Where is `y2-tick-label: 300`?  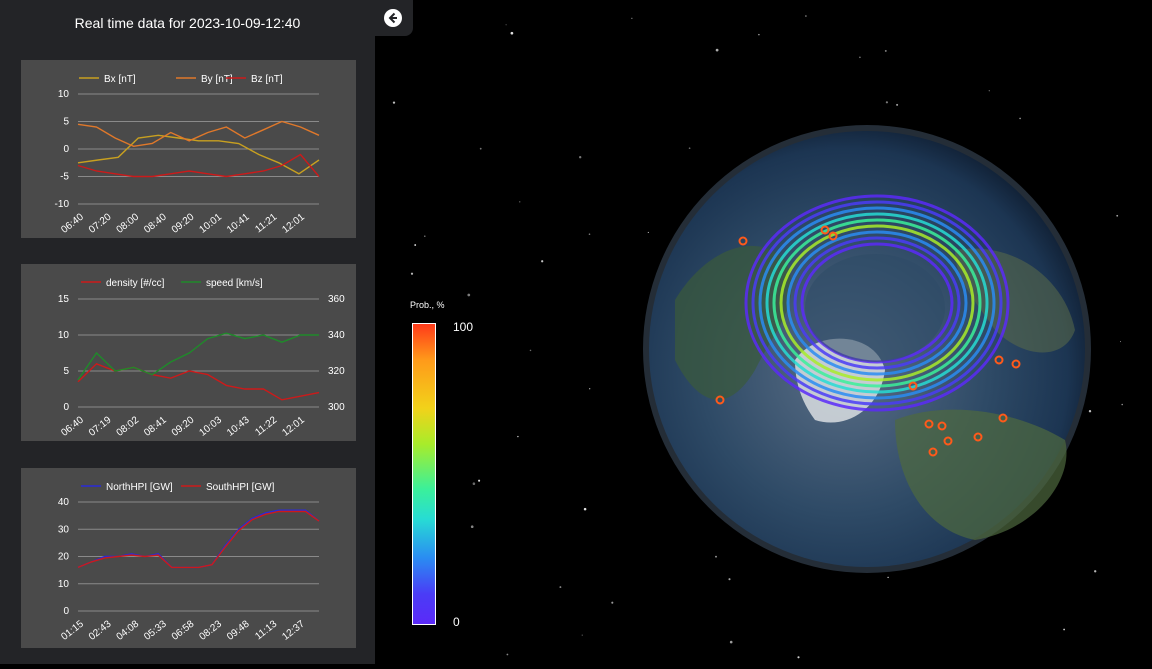
y2-tick-label: 300 is located at coordinates (336, 407).